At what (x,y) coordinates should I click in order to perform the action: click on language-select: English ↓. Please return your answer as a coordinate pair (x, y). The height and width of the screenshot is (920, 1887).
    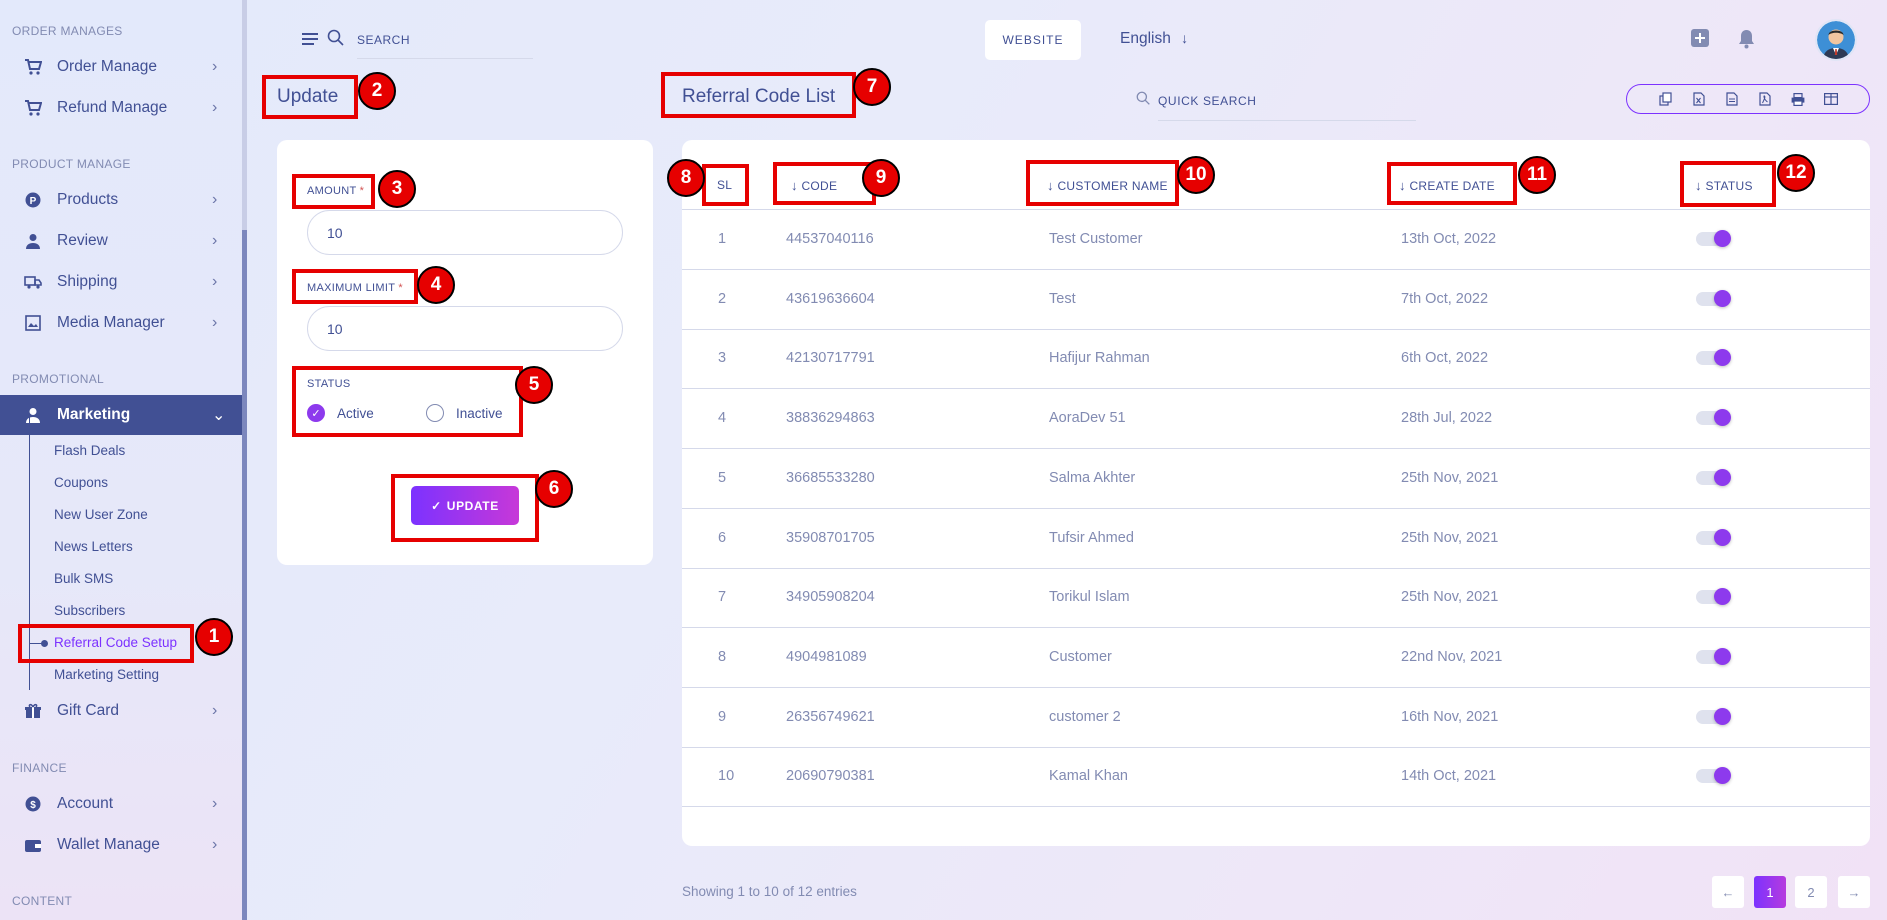
    Looking at the image, I should click on (1154, 39).